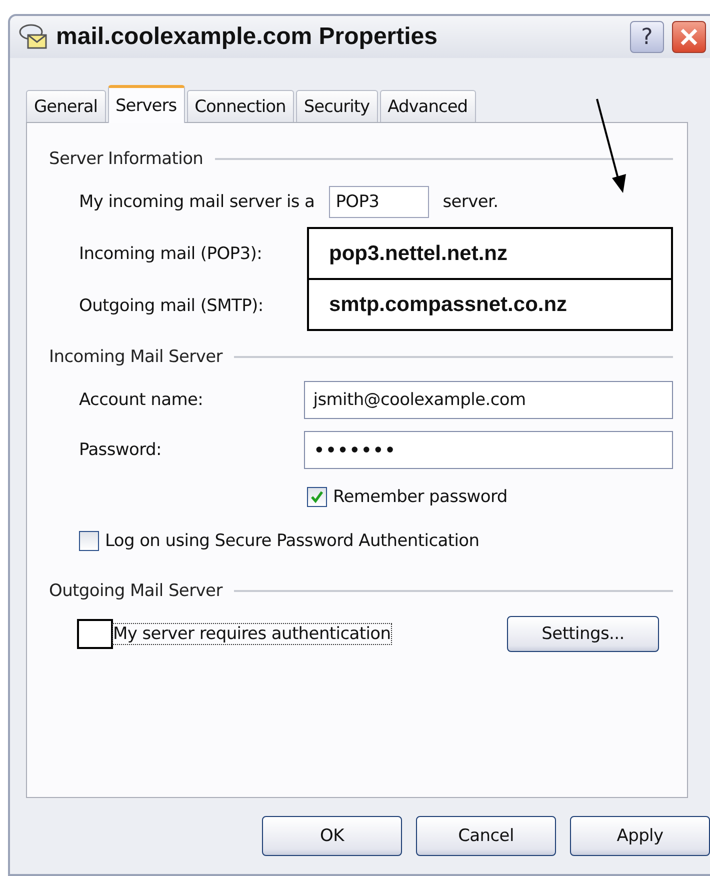  I want to click on group-heading: Incoming Mail Server, so click(135, 357).